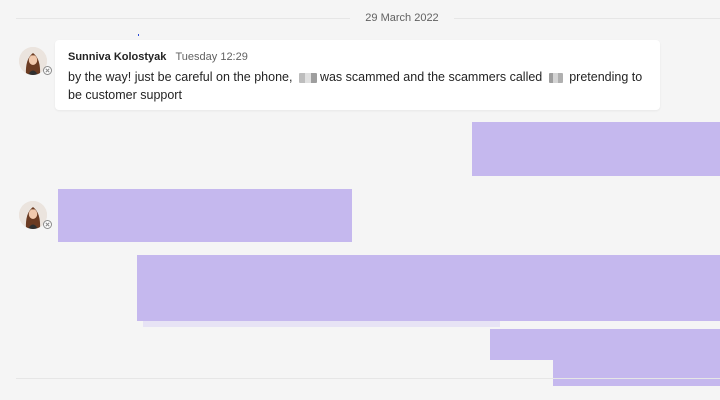 This screenshot has height=400, width=720. What do you see at coordinates (402, 18) in the screenshot?
I see `date-separator-label: 29 March 2022` at bounding box center [402, 18].